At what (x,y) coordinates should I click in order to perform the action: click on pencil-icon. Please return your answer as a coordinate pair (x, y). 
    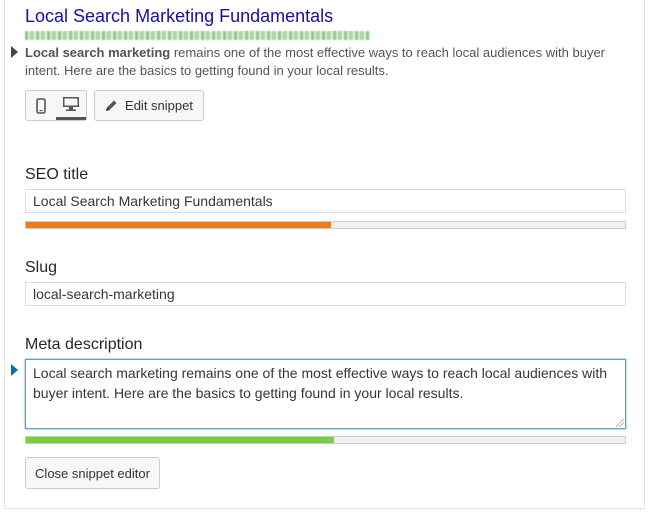
    Looking at the image, I should click on (111, 105).